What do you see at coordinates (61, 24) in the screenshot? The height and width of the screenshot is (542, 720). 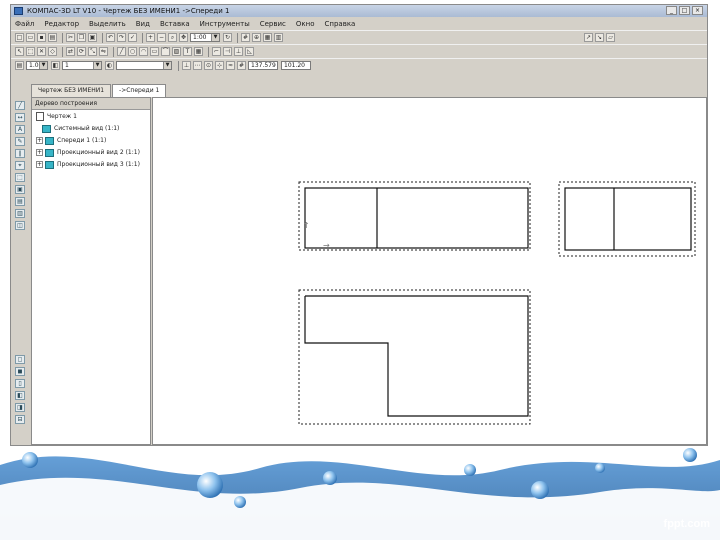 I see `menu-item-editor: Редактор` at bounding box center [61, 24].